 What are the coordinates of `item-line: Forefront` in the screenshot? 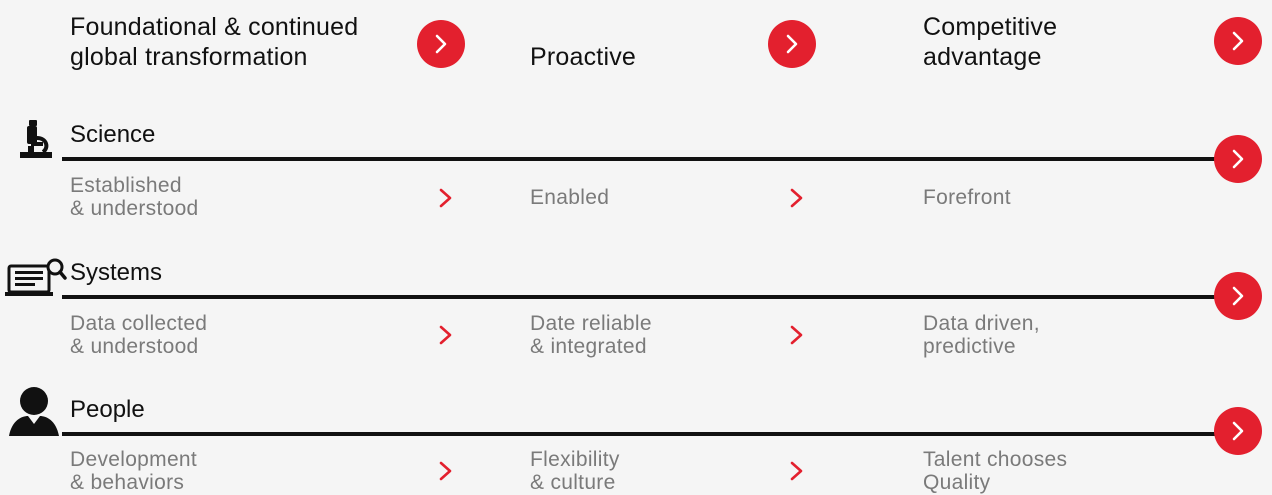 It's located at (967, 197).